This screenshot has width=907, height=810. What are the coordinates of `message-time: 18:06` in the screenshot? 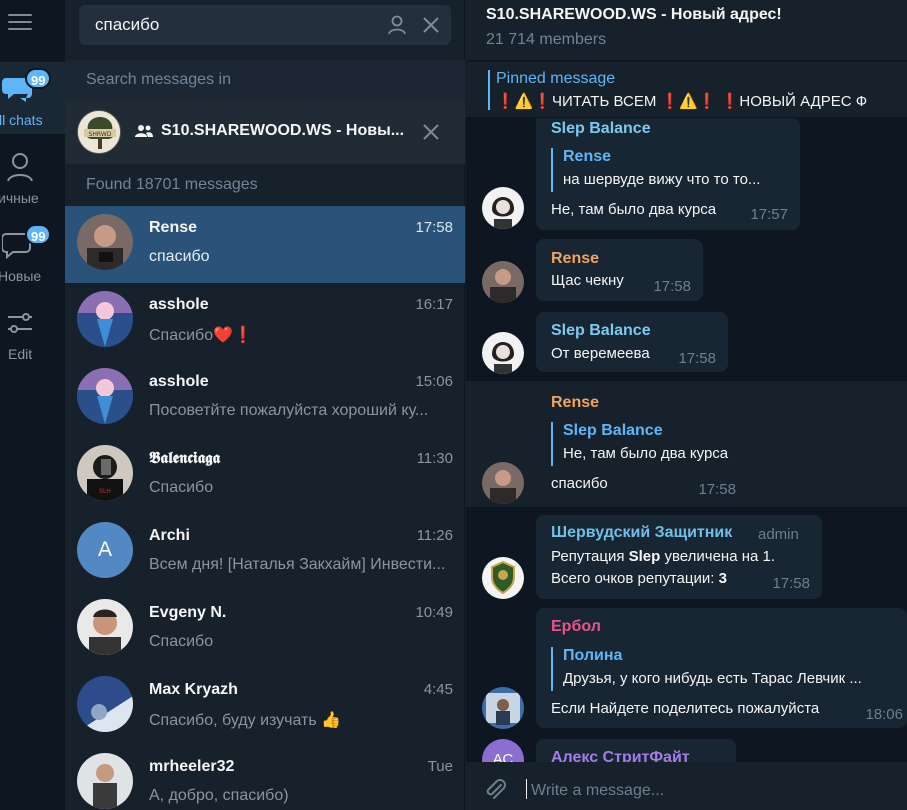 It's located at (884, 714).